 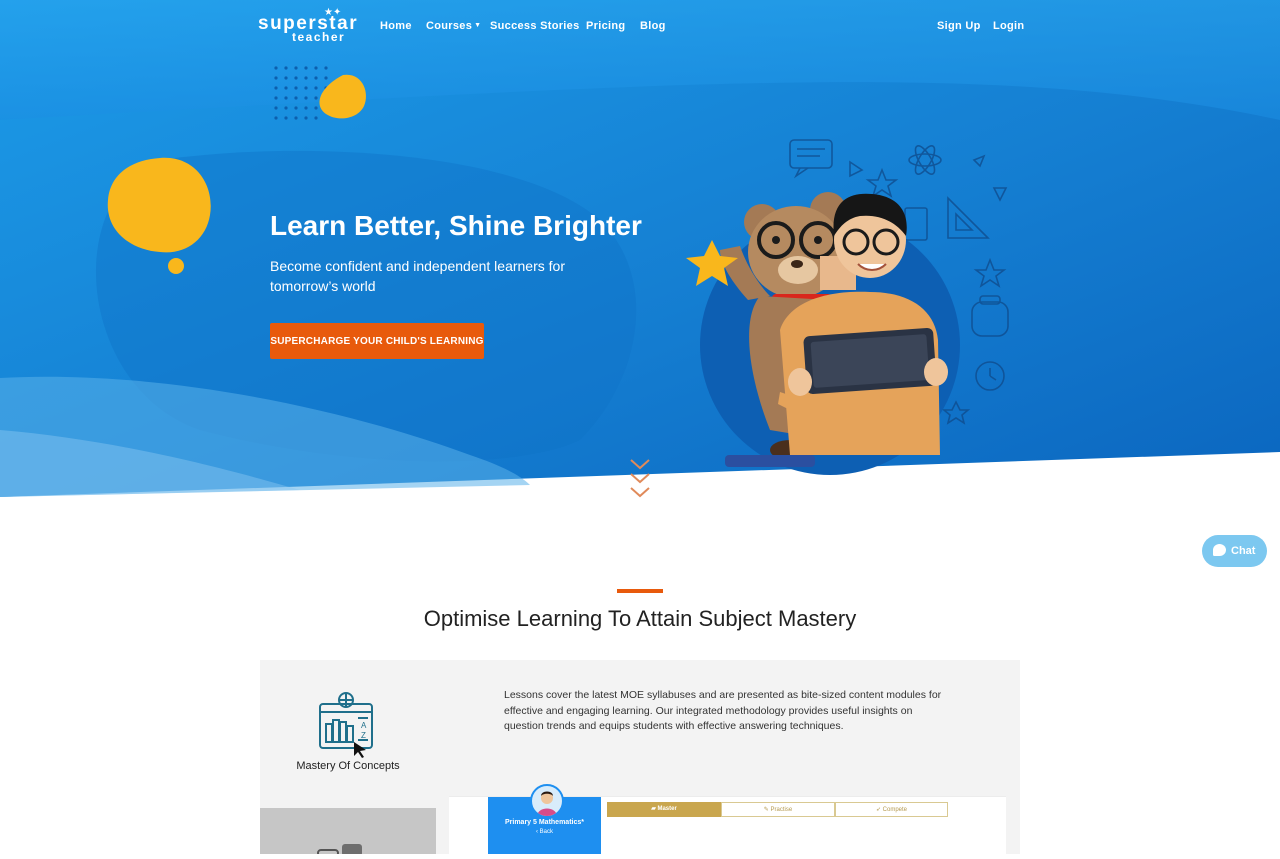 I want to click on nav-pricing: Pricing, so click(x=605, y=26).